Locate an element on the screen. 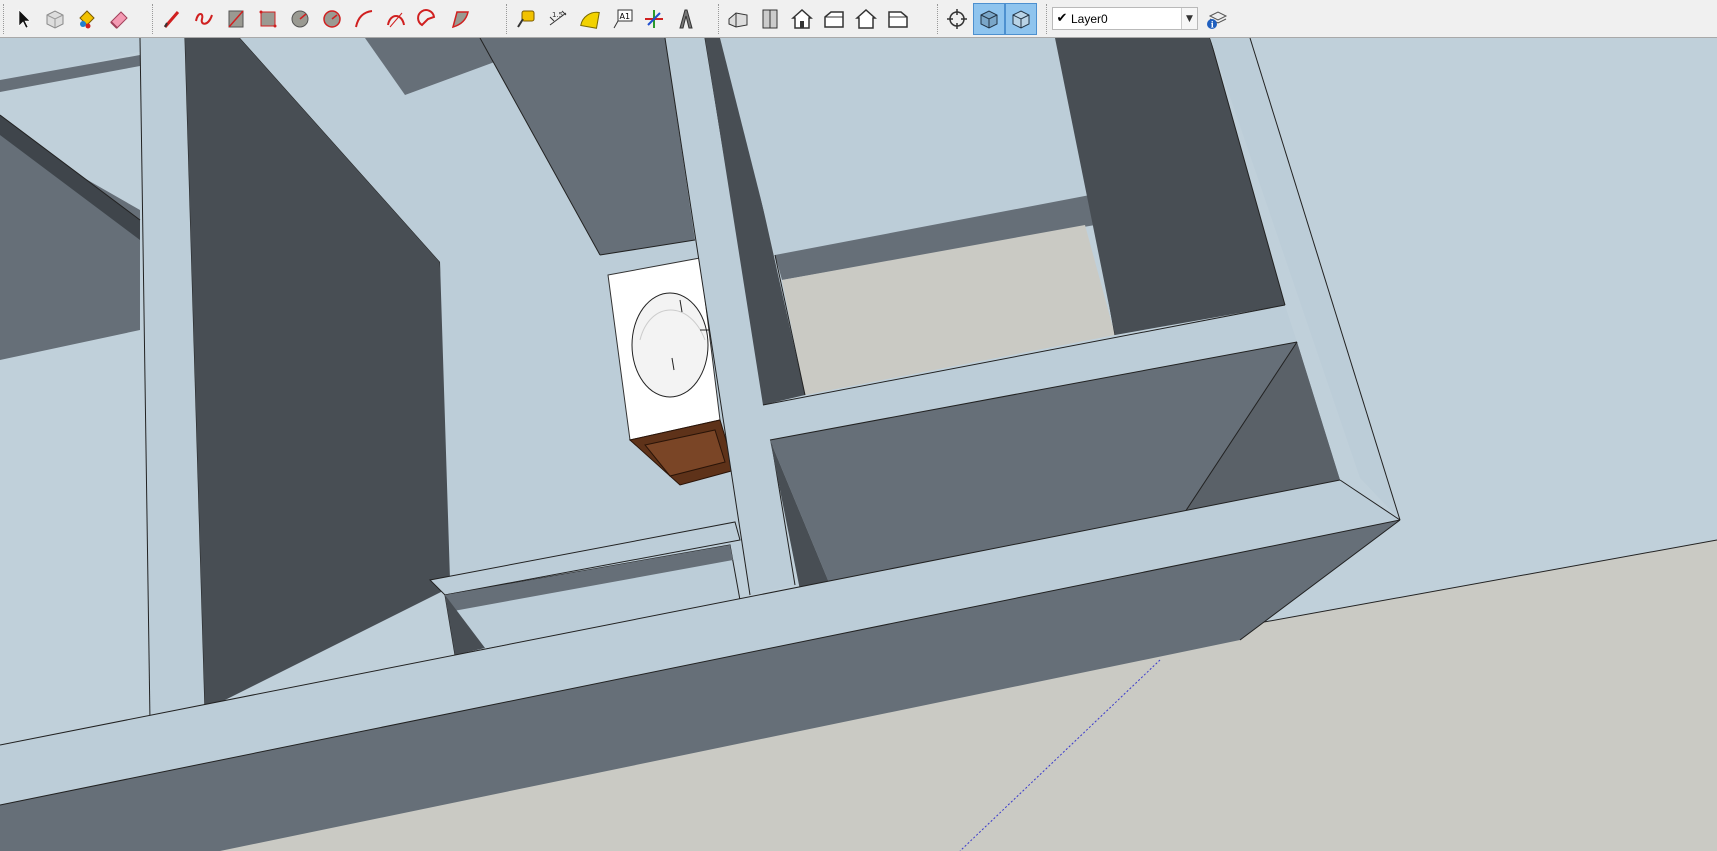 This screenshot has width=1717, height=851. polygon-tool-button is located at coordinates (332, 19).